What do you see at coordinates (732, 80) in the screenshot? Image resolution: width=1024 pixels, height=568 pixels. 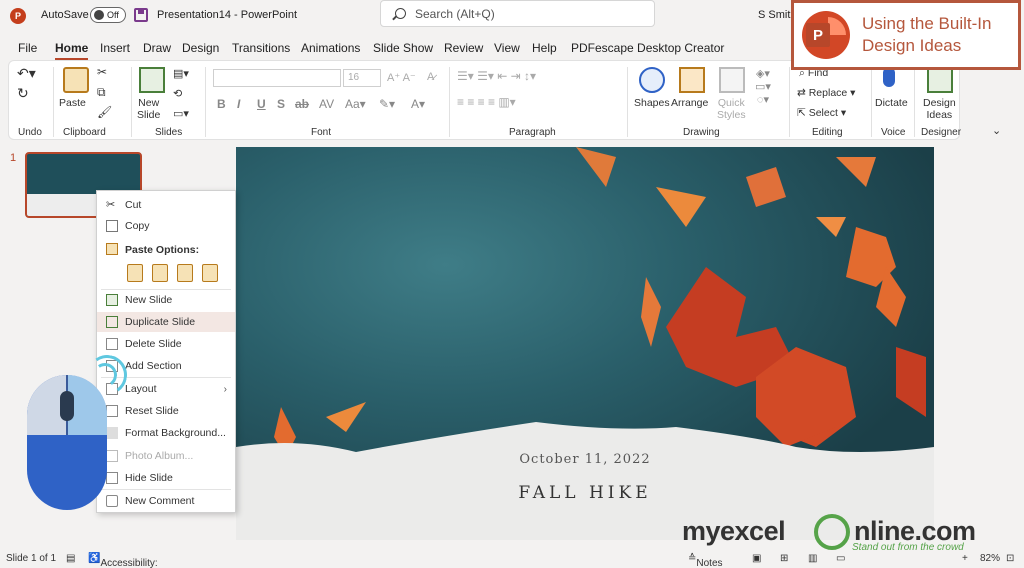 I see `quick-styles-icon` at bounding box center [732, 80].